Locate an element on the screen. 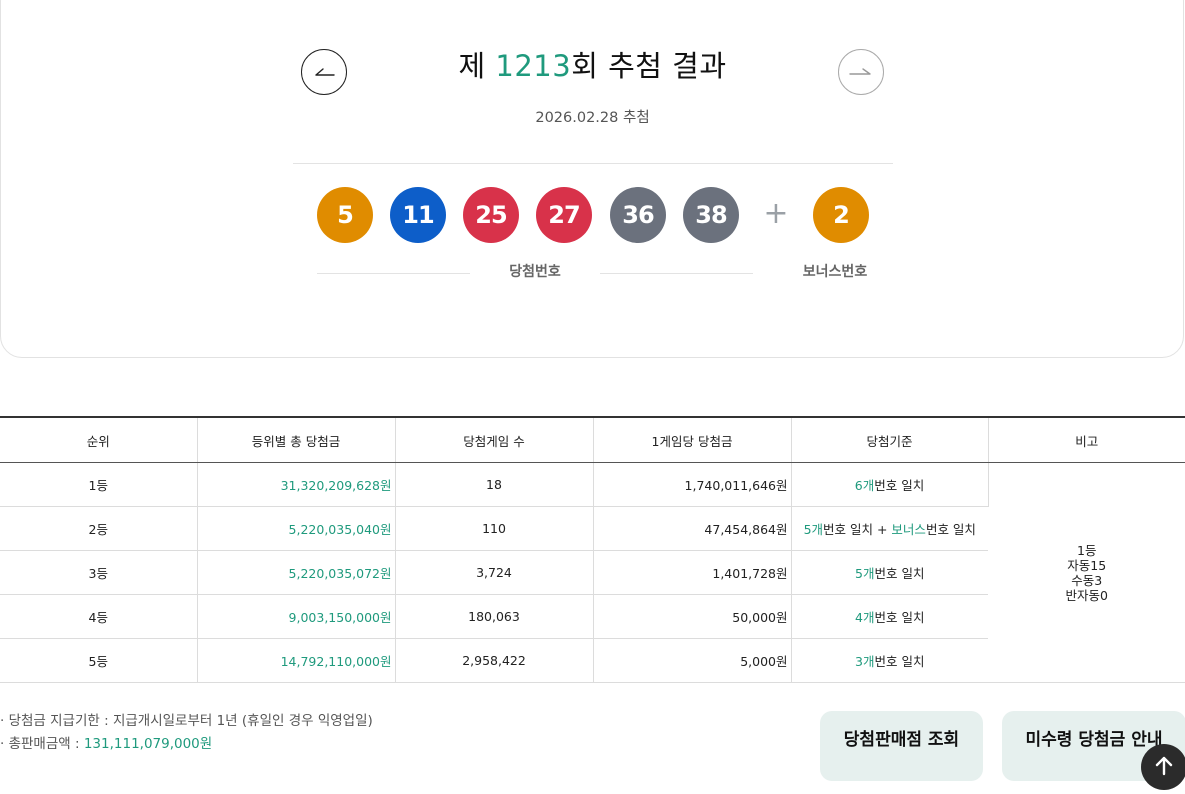  criteria-cell: 5개번호 일치 + 보너스번호 일치 is located at coordinates (889, 529).